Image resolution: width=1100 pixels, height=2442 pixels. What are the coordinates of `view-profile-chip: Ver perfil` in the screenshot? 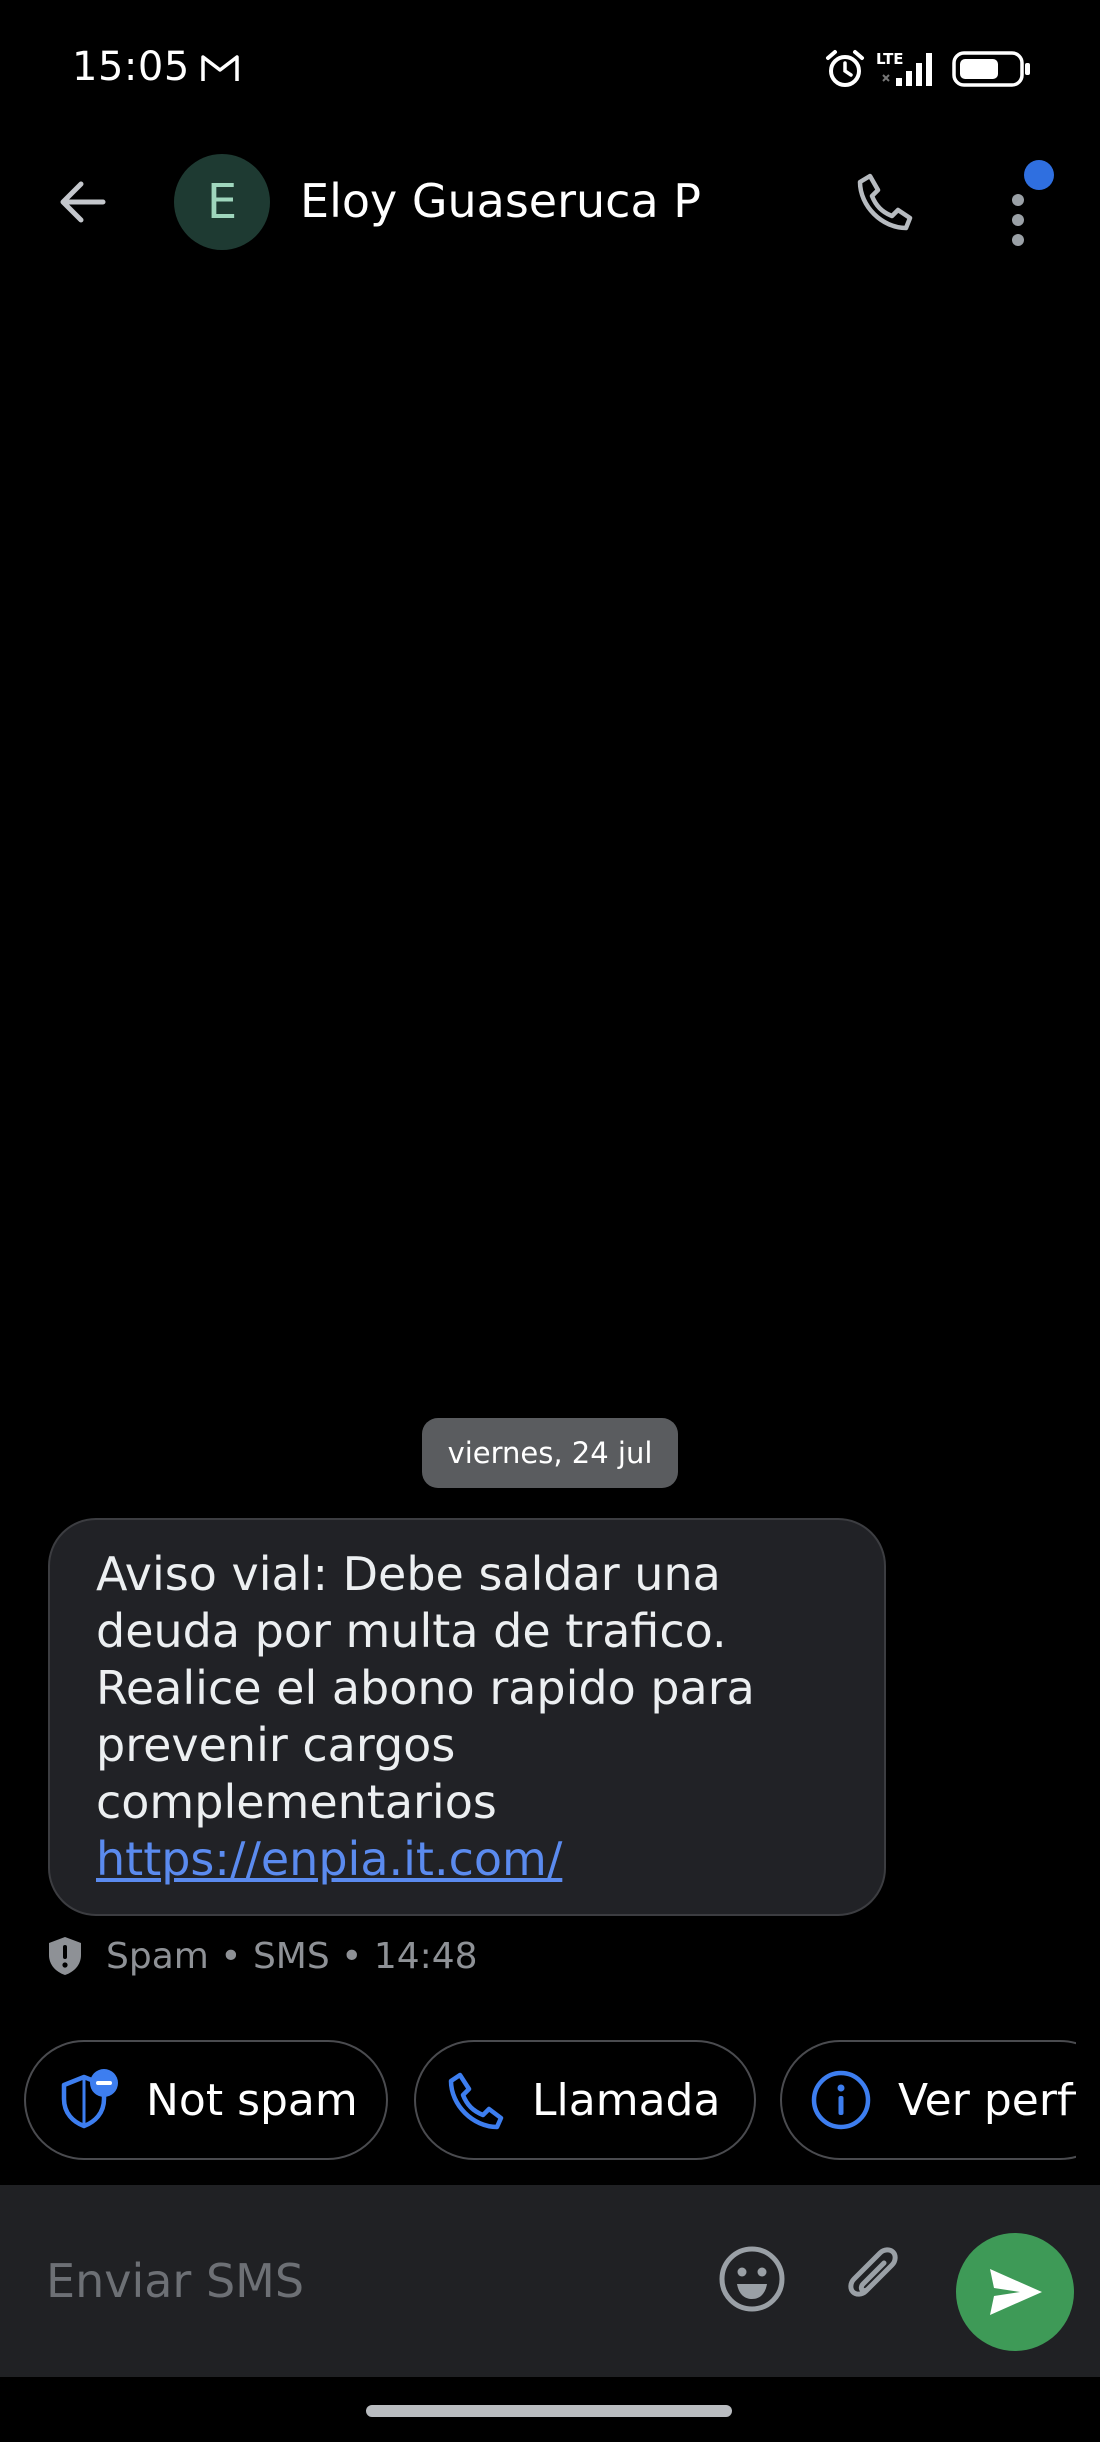 It's located at (928, 2100).